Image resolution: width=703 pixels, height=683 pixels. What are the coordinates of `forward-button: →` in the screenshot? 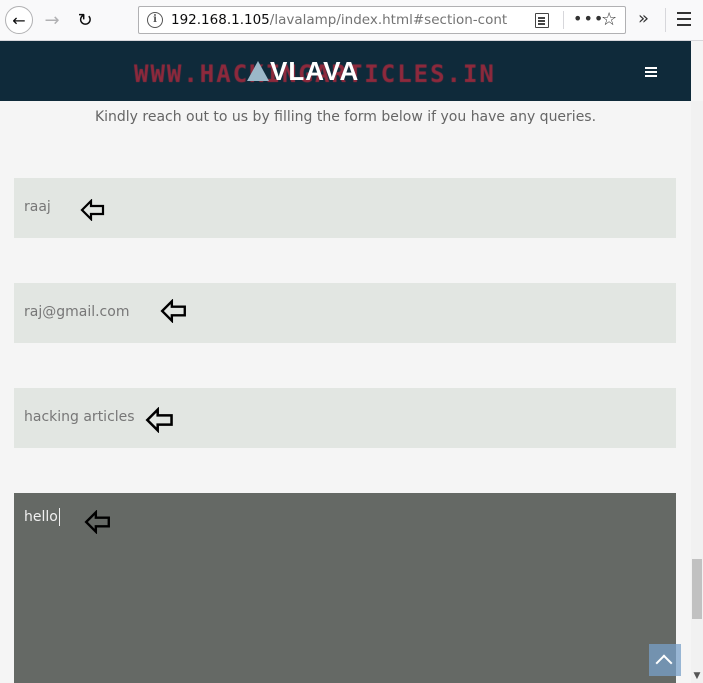 It's located at (52, 20).